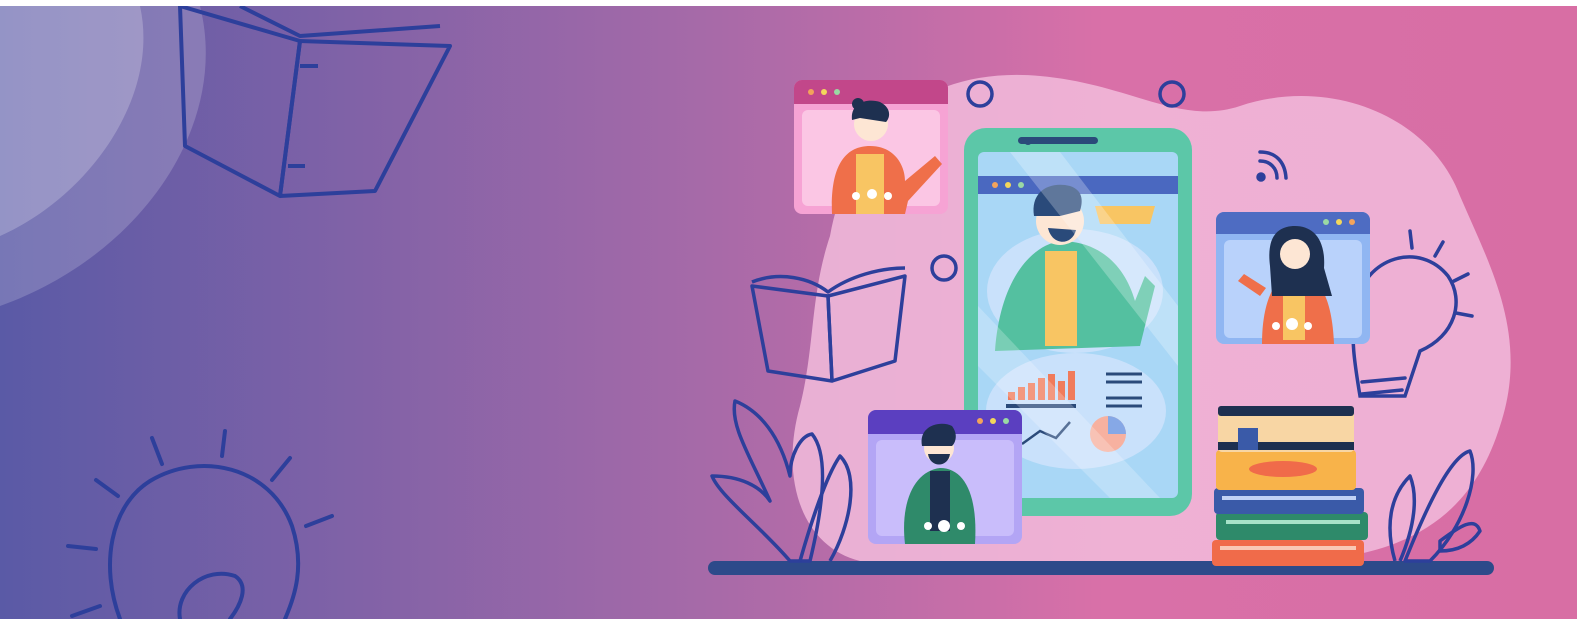 The height and width of the screenshot is (619, 1577). Describe the element at coordinates (1290, 486) in the screenshot. I see `book-stack-icon` at that location.